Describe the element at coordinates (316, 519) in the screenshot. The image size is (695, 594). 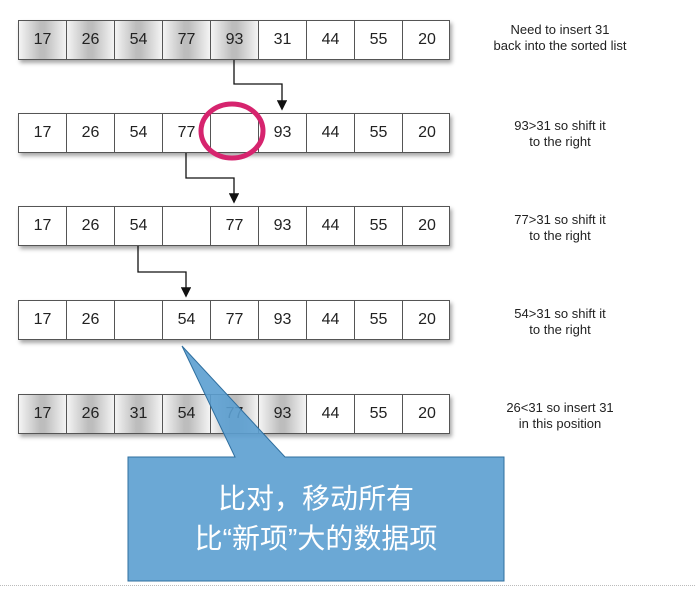
I see `callout-text: 比对，移动所有 比“新项”大的数据项` at that location.